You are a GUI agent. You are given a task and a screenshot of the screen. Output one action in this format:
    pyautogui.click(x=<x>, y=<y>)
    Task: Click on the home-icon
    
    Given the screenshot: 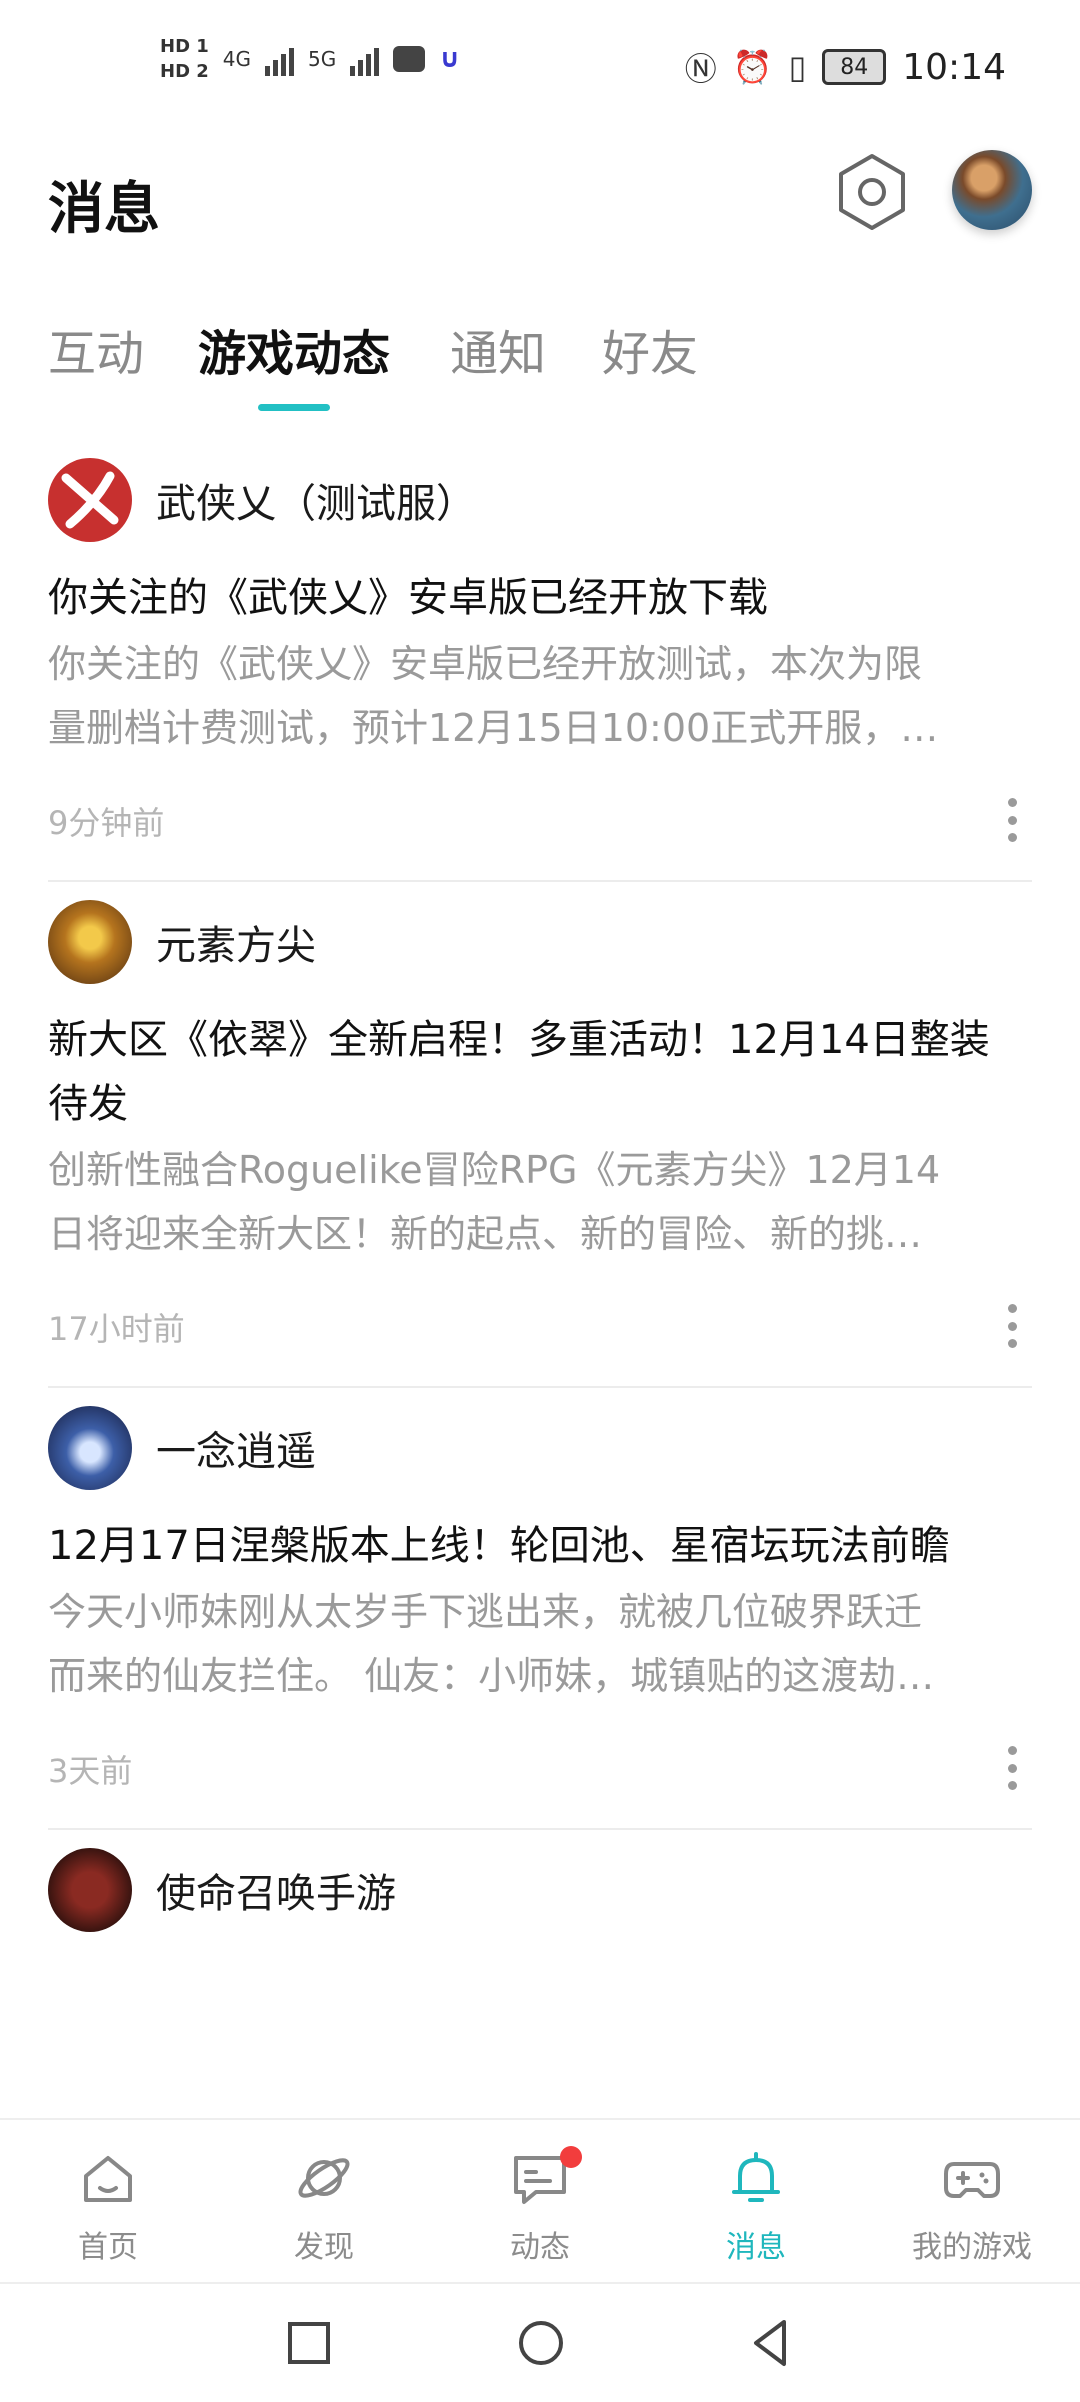 What is the action you would take?
    pyautogui.click(x=108, y=2179)
    